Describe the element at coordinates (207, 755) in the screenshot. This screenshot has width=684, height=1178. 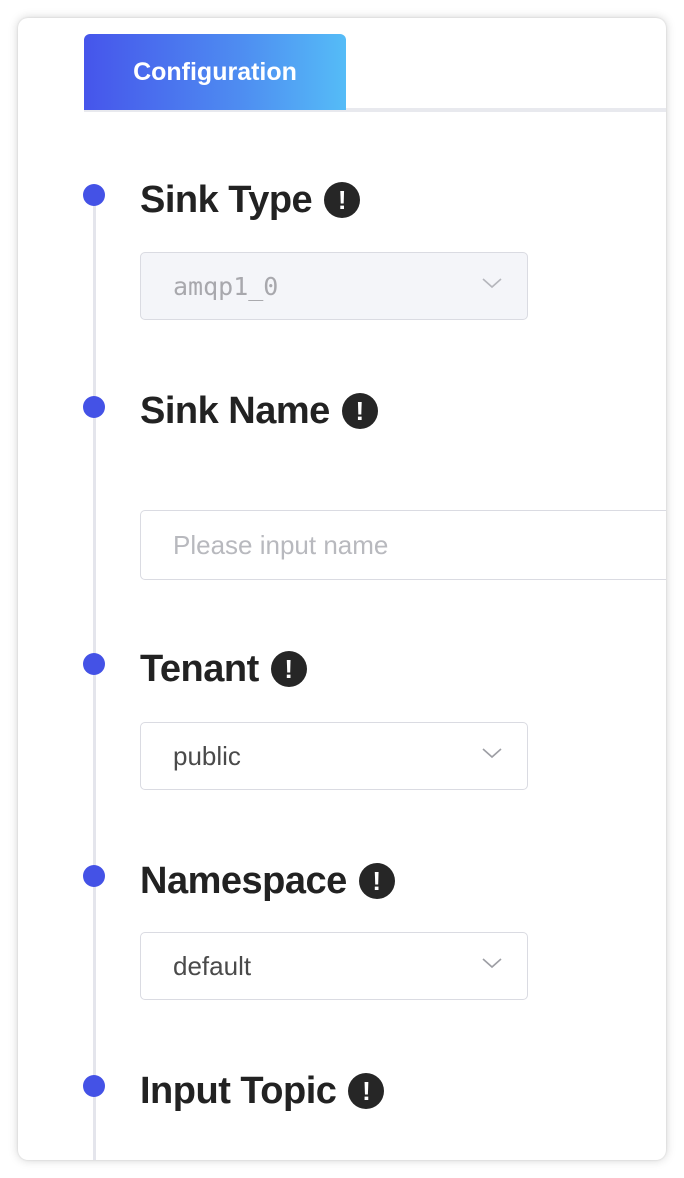
I see `tenant-value: public` at that location.